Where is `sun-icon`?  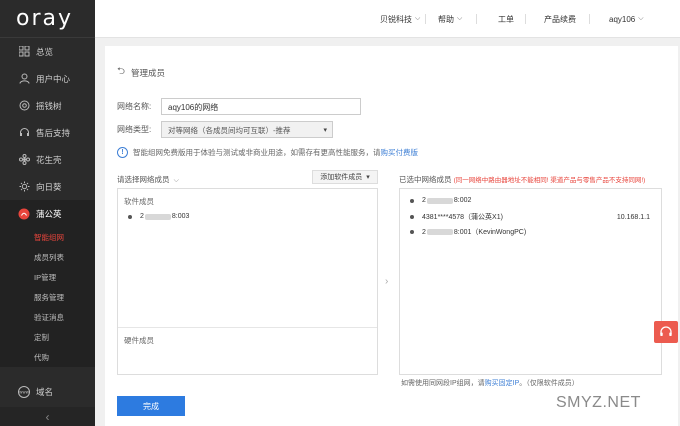 sun-icon is located at coordinates (24, 187).